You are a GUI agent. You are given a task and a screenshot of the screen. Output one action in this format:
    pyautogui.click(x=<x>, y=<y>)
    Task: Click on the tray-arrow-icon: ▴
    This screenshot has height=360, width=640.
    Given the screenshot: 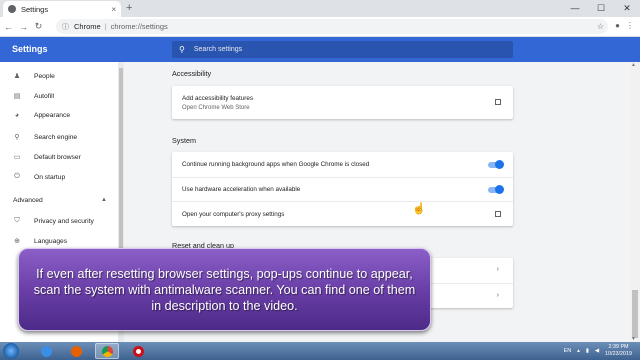 What is the action you would take?
    pyautogui.click(x=578, y=351)
    